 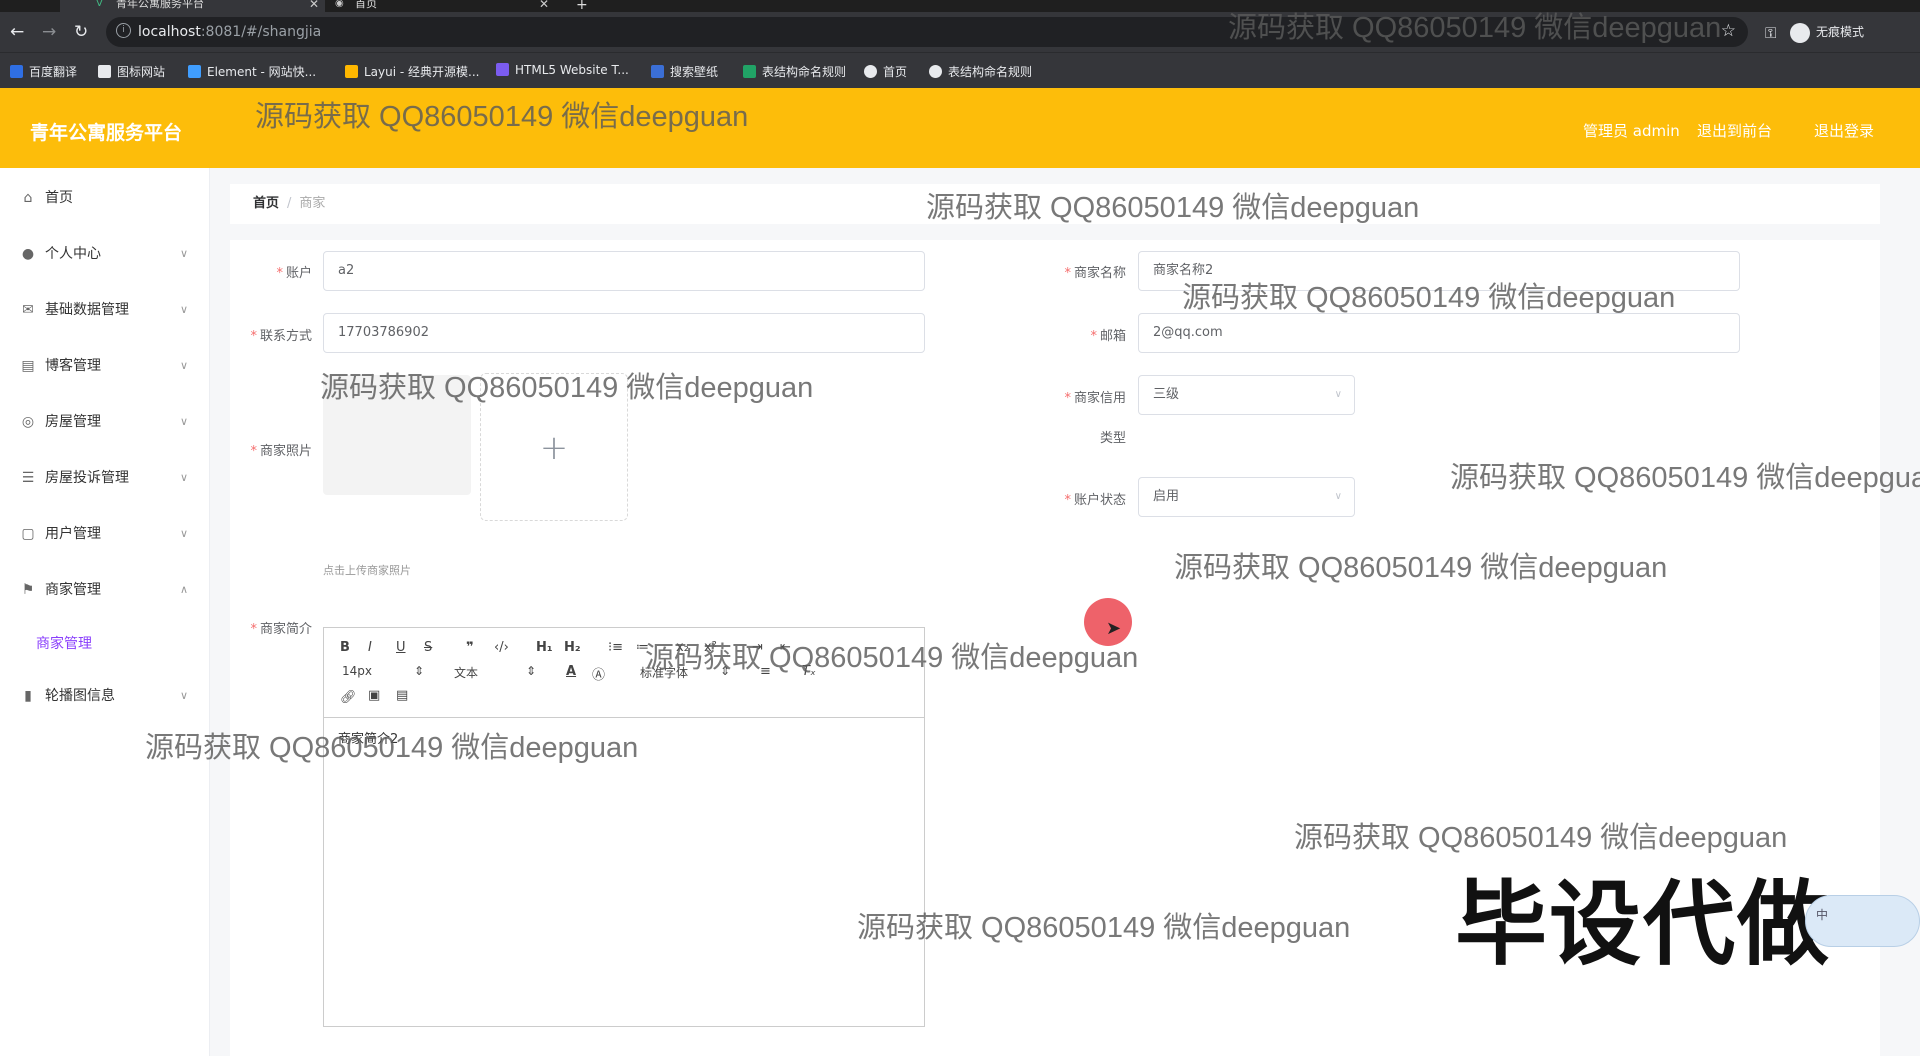 I want to click on back-icon: ←, so click(x=17, y=32).